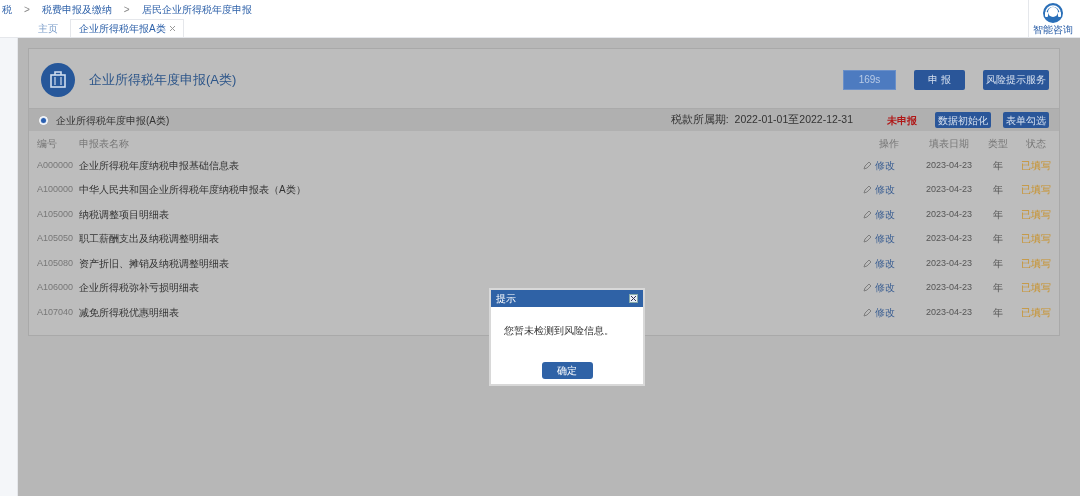  Describe the element at coordinates (55, 238) in the screenshot. I see `table-cell-text: A105050` at that location.